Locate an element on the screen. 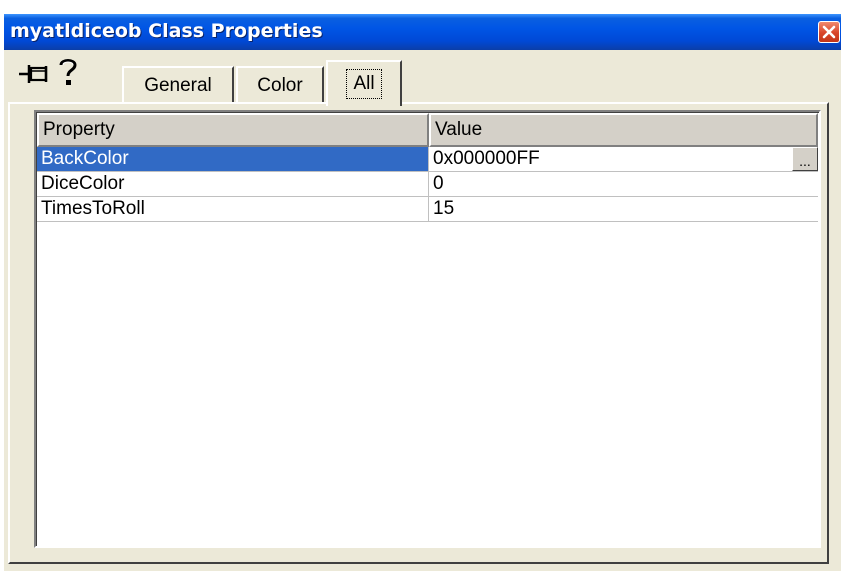  property-row-dicecolor: DiceColor 0 is located at coordinates (427, 184).